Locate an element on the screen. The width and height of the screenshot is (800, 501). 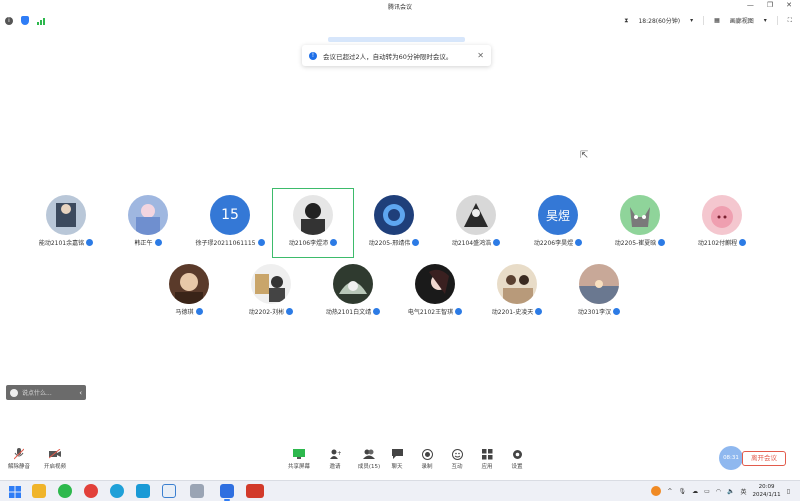
hourglass-icon: ⧗ is located at coordinates (626, 20).